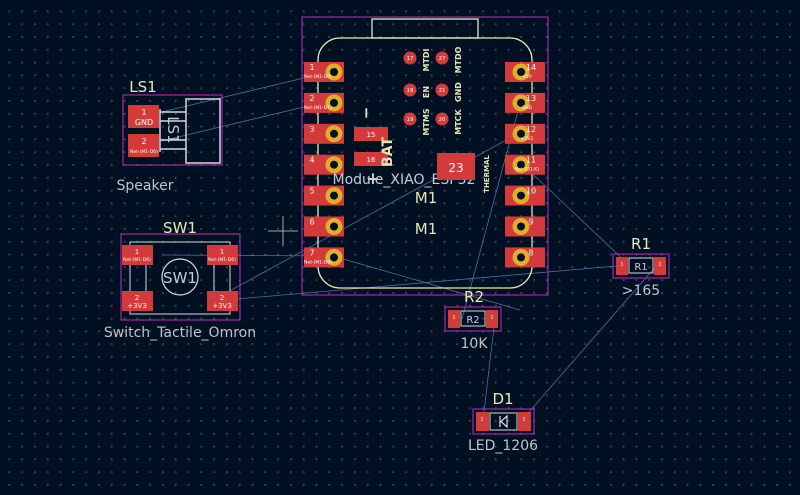 The width and height of the screenshot is (800, 495). Describe the element at coordinates (324, 133) in the screenshot. I see `m1-pin-3: 3` at that location.